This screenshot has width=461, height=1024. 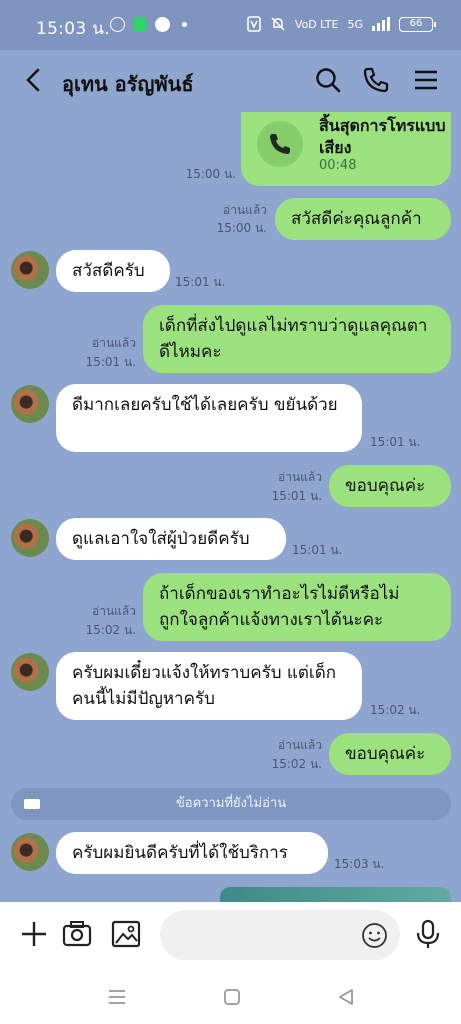 I want to click on message-time: 15:03 น., so click(x=359, y=864).